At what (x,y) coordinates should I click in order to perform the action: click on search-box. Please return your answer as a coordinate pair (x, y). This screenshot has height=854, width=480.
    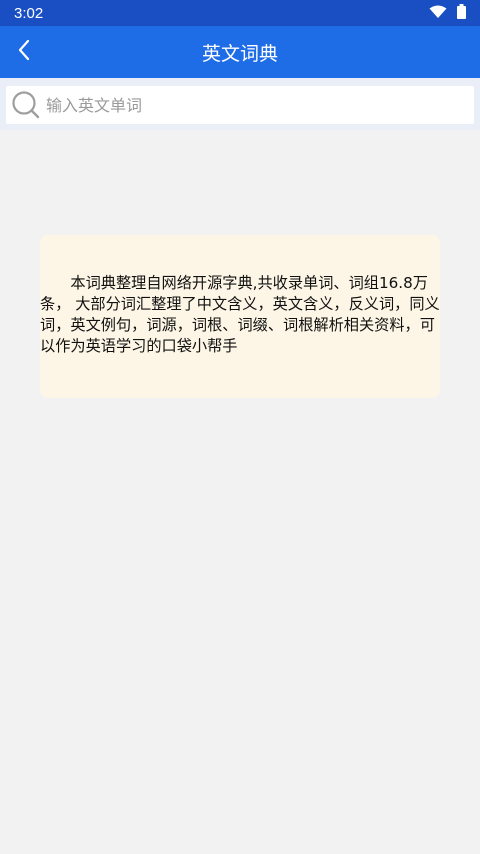
    Looking at the image, I should click on (240, 105).